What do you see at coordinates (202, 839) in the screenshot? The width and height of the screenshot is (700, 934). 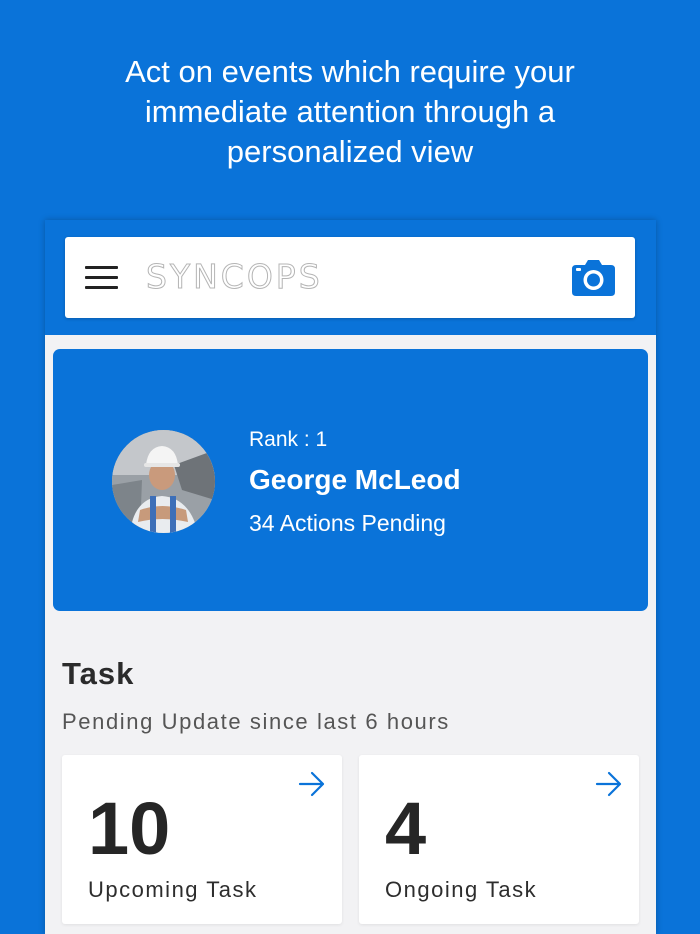 I see `upcoming-task-card: 10 Upcoming Task` at bounding box center [202, 839].